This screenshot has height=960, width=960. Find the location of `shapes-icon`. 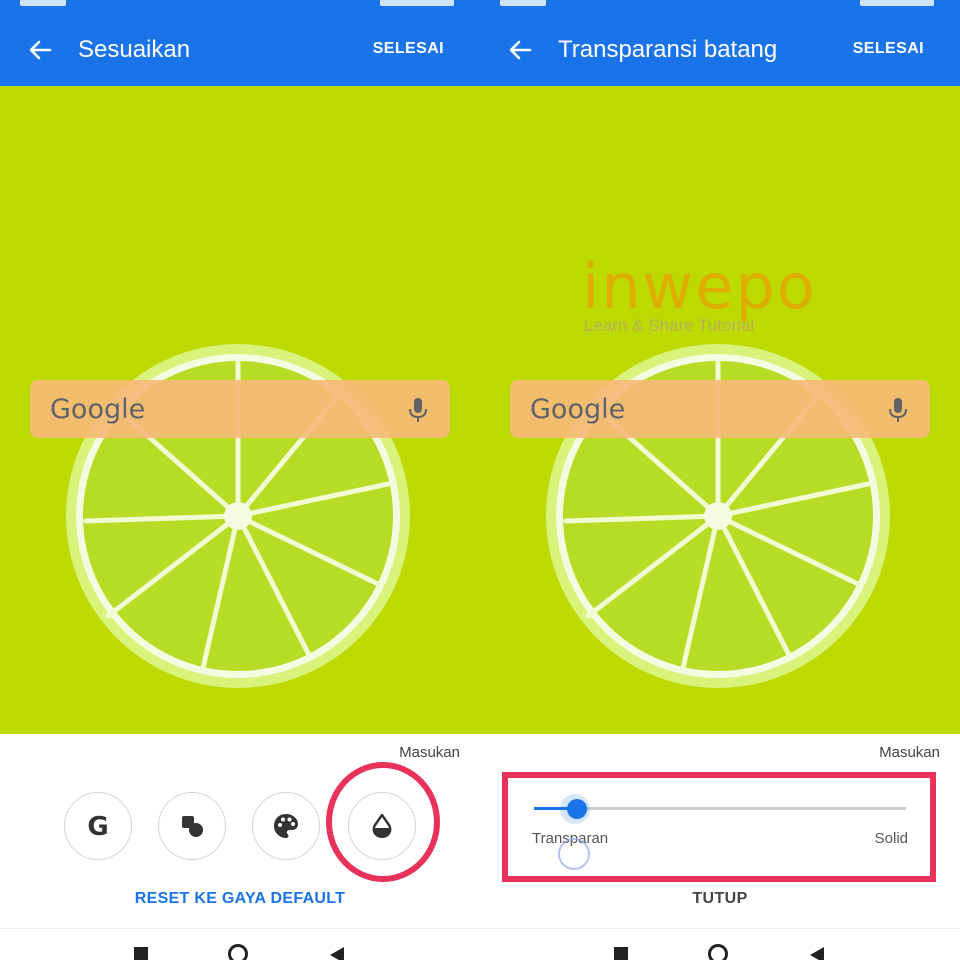

shapes-icon is located at coordinates (192, 826).